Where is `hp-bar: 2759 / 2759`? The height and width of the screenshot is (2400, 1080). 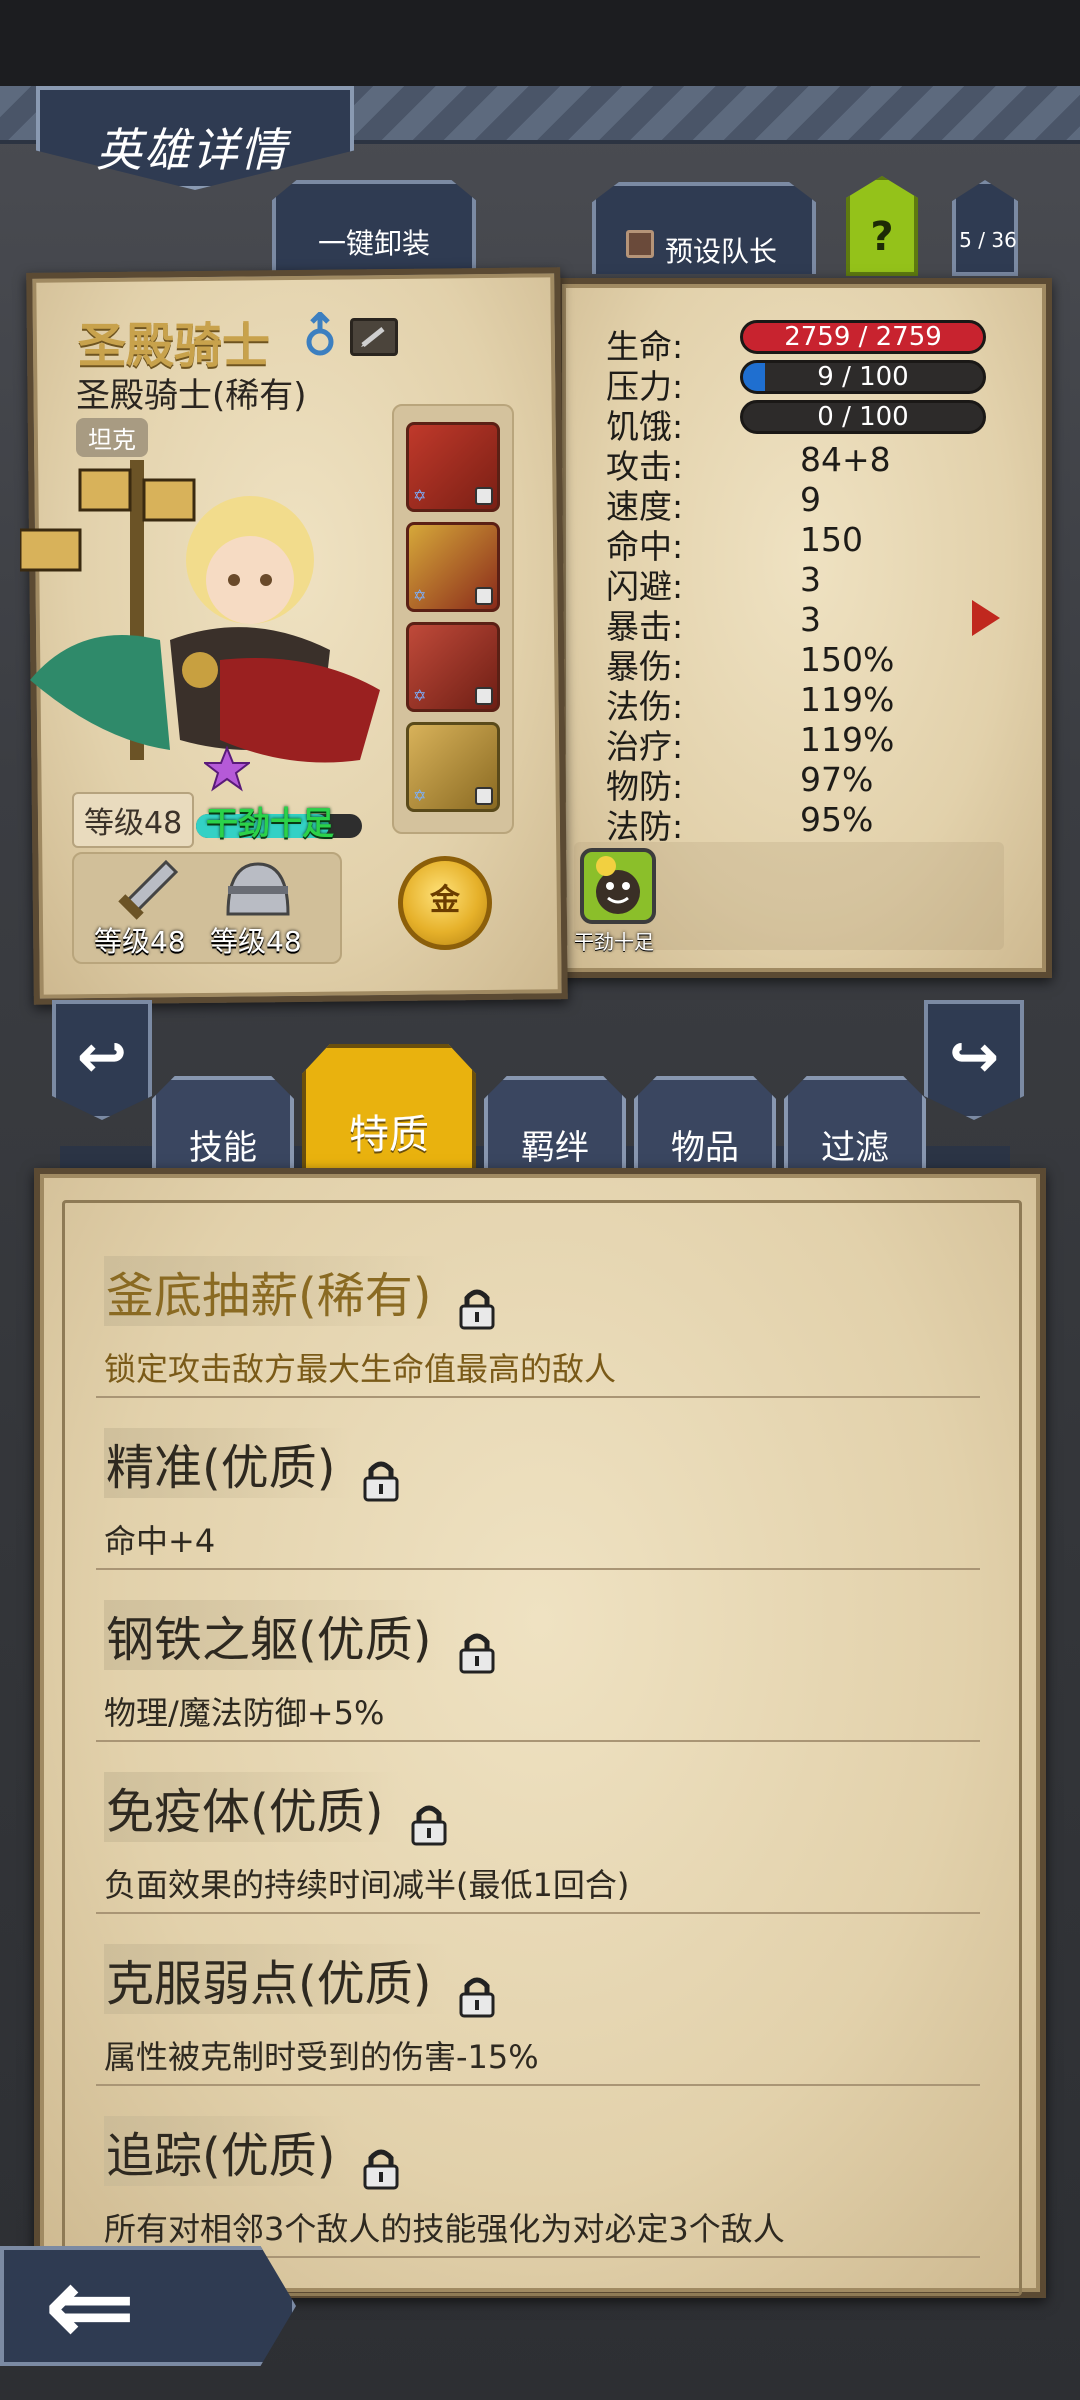 hp-bar: 2759 / 2759 is located at coordinates (863, 337).